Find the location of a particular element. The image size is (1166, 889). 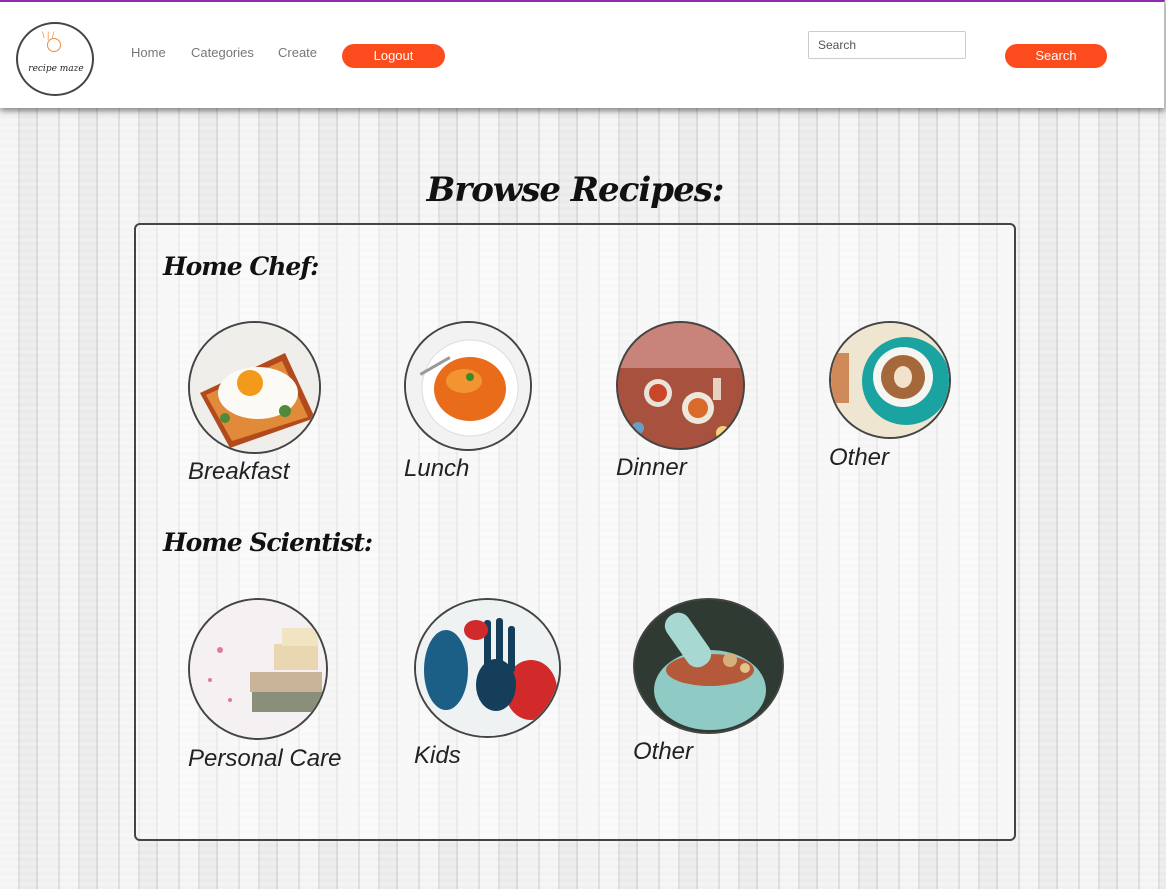

nav-link-home: Home is located at coordinates (148, 52).